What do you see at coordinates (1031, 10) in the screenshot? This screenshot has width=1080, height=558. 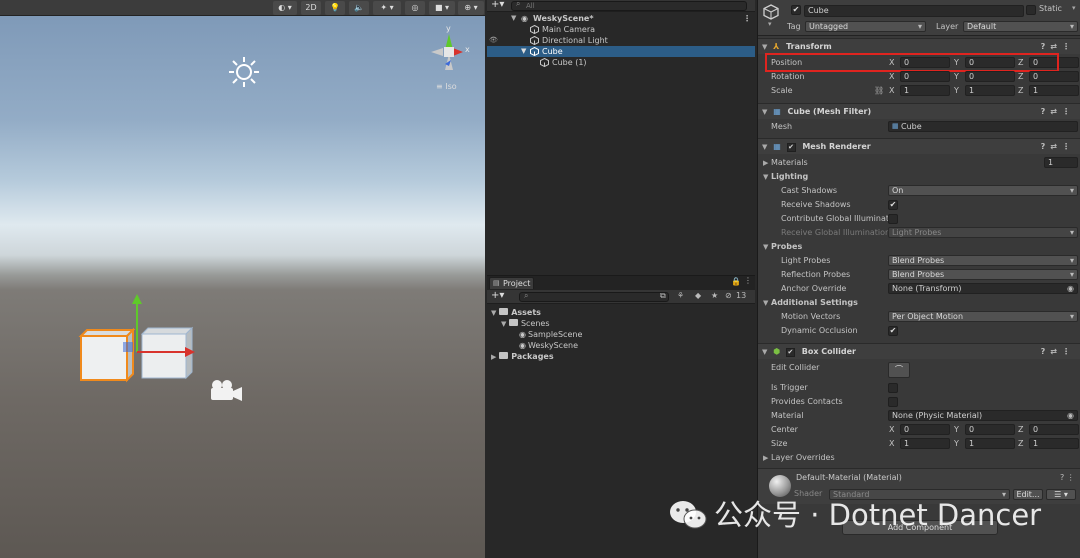 I see `static-checkbox` at bounding box center [1031, 10].